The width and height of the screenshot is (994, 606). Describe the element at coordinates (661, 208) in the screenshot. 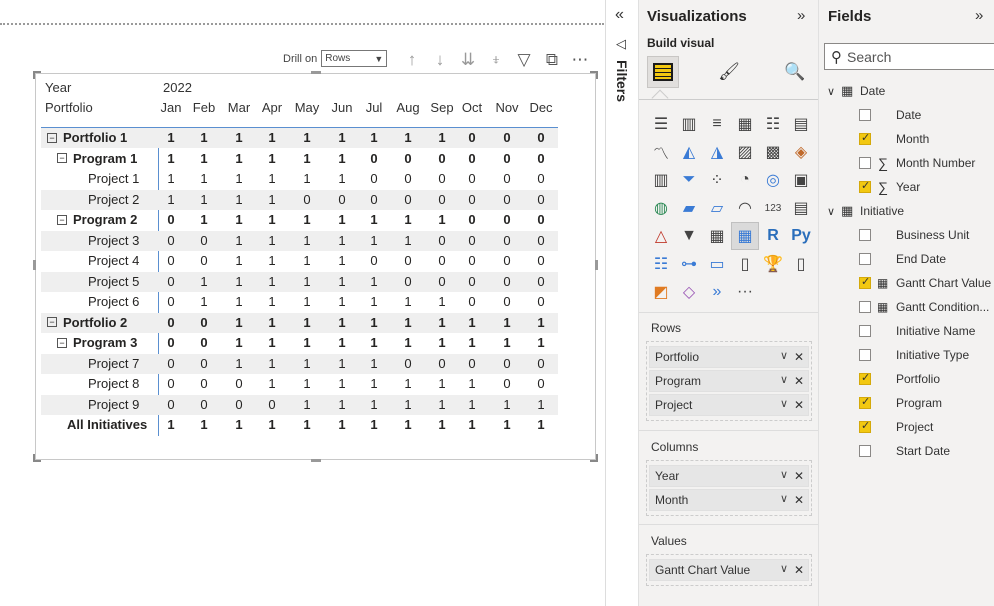

I see `map-icon: ◍` at that location.